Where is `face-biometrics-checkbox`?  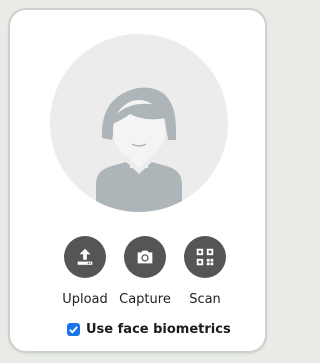 face-biometrics-checkbox is located at coordinates (73, 329).